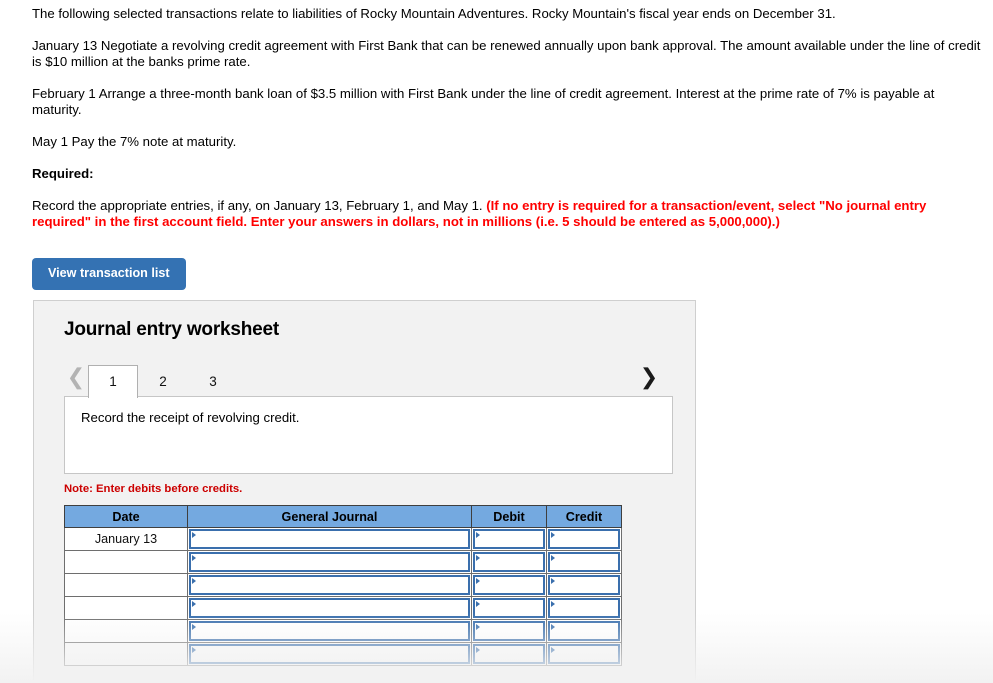  What do you see at coordinates (153, 489) in the screenshot?
I see `debits-before-credits-note: Note: Enter debits before credits.` at bounding box center [153, 489].